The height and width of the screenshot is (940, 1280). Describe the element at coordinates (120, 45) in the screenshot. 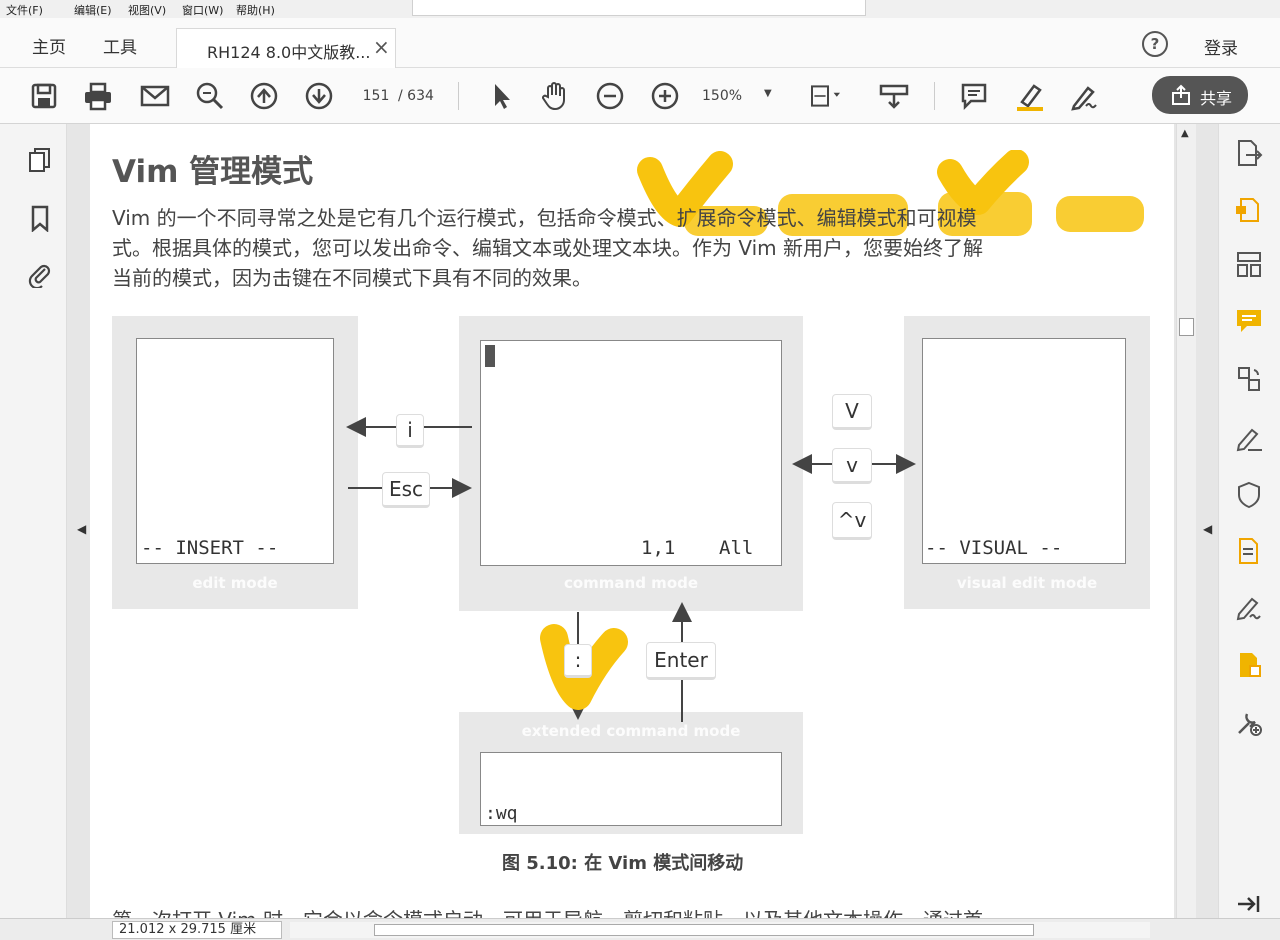

I see `tab-tools: 工具` at that location.